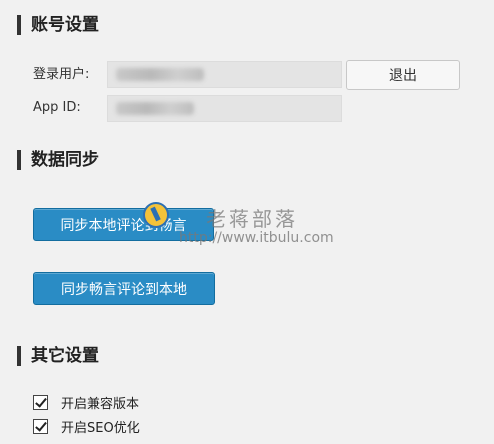 Image resolution: width=494 pixels, height=444 pixels. I want to click on seo-checkbox, so click(40, 426).